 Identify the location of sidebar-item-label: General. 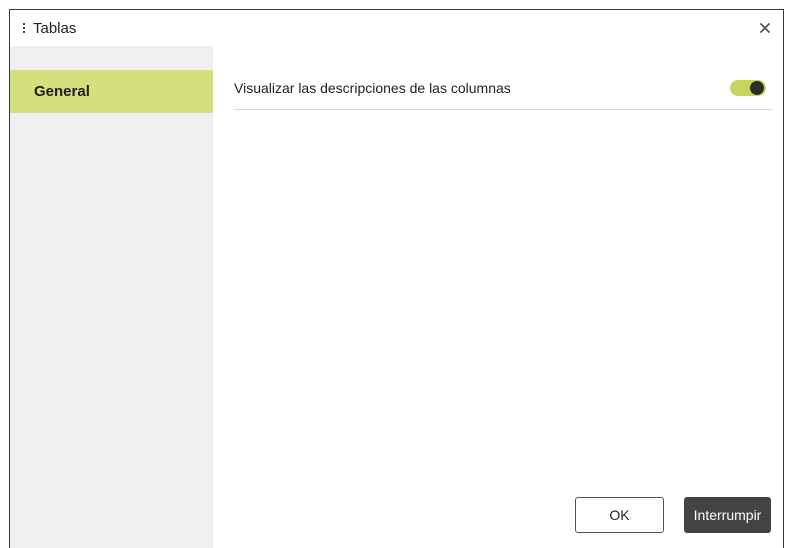
(62, 91).